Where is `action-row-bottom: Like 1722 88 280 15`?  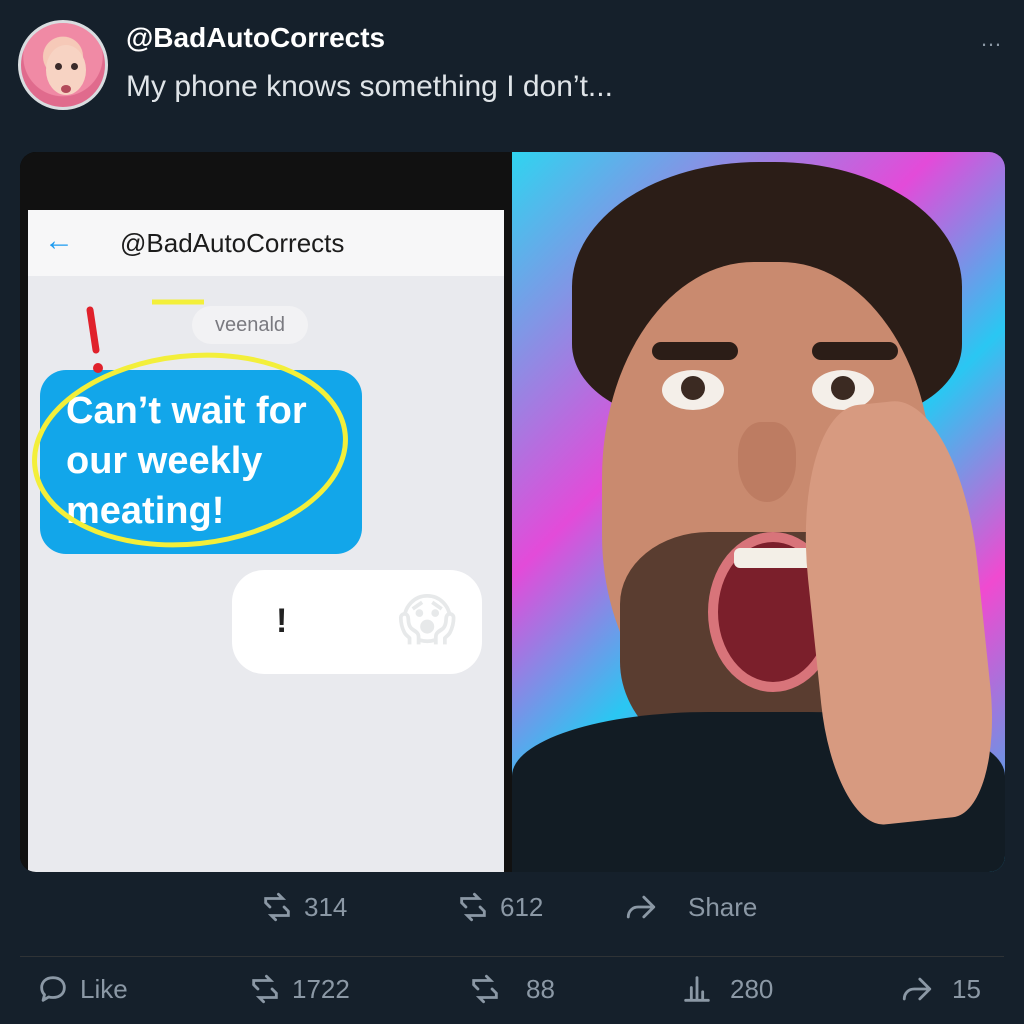 action-row-bottom: Like 1722 88 280 15 is located at coordinates (512, 997).